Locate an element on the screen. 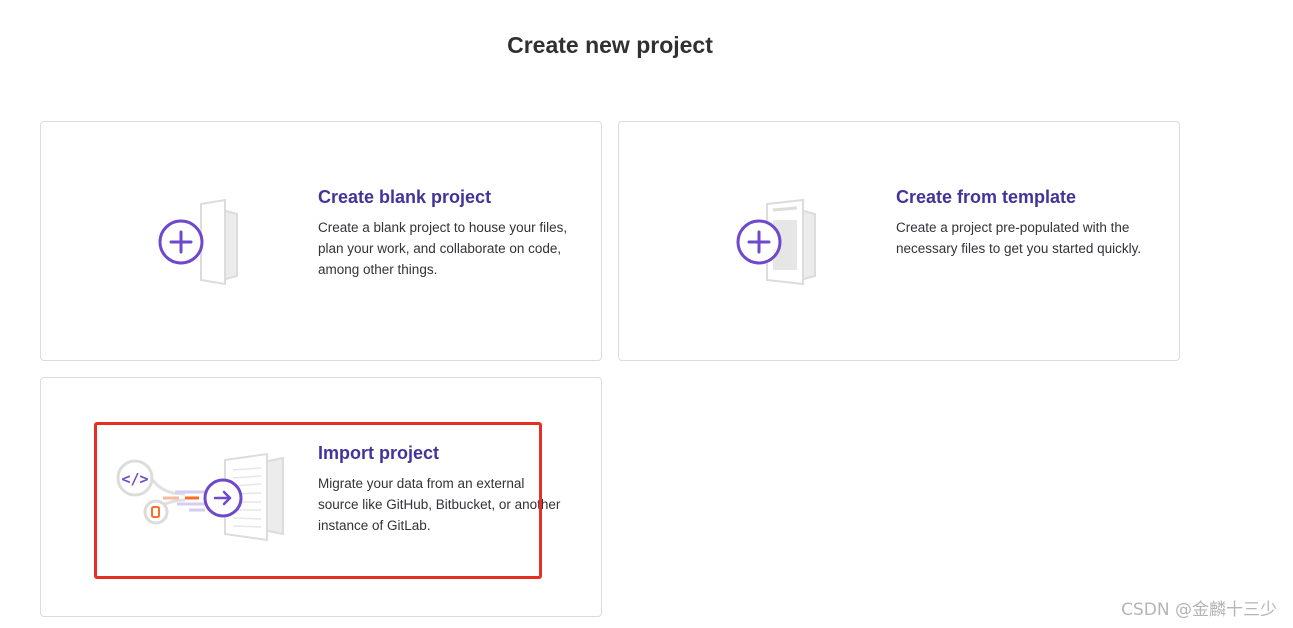 Image resolution: width=1293 pixels, height=628 pixels. card-title: Create blank project is located at coordinates (405, 197).